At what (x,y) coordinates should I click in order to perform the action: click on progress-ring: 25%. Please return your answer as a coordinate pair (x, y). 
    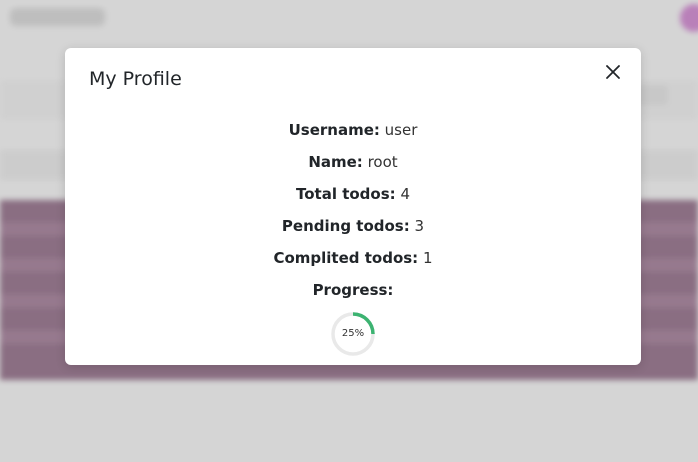
    Looking at the image, I should click on (353, 334).